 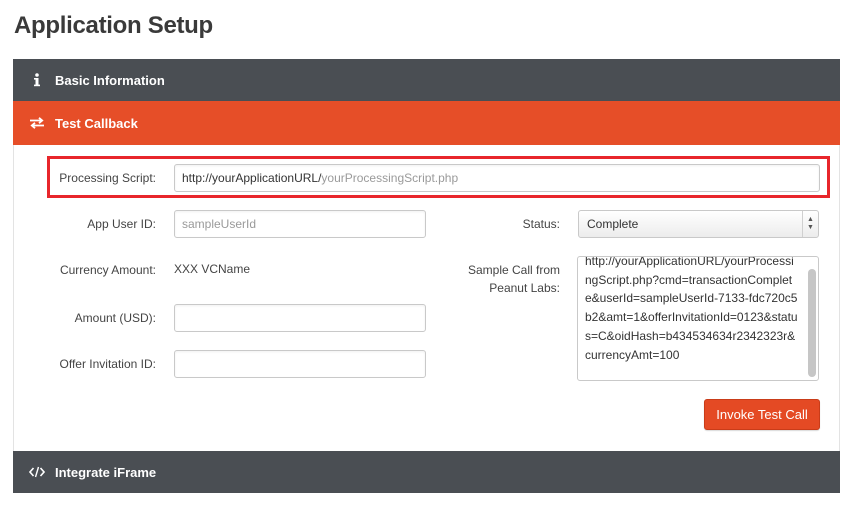 What do you see at coordinates (300, 224) in the screenshot?
I see `app-user-id-input: sampleUserId` at bounding box center [300, 224].